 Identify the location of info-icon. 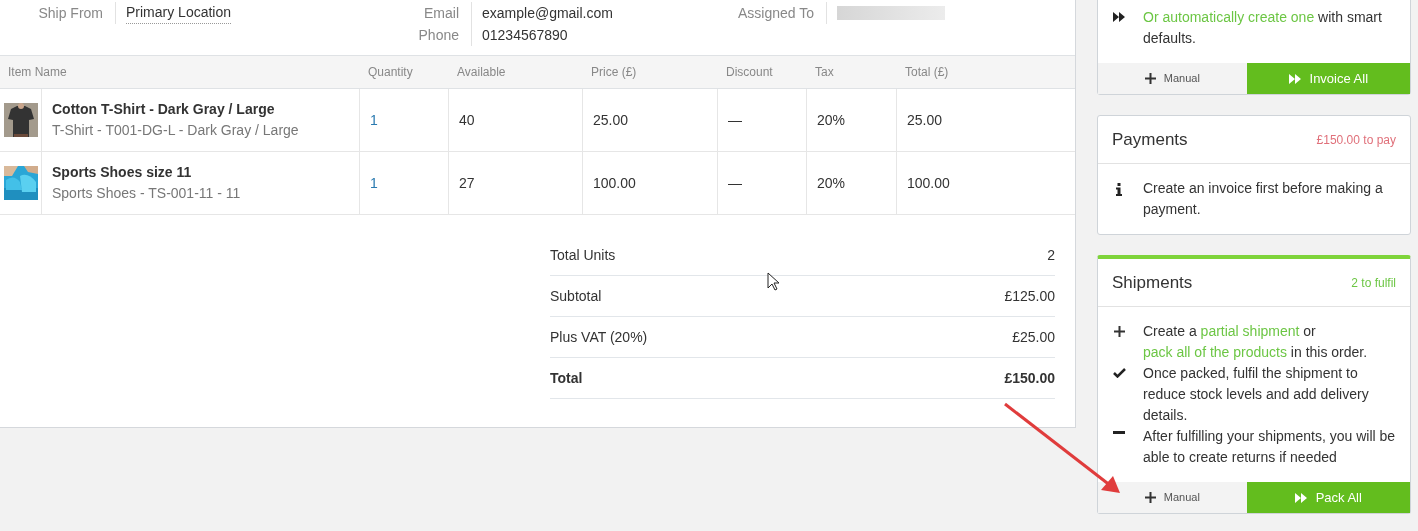
(1119, 189).